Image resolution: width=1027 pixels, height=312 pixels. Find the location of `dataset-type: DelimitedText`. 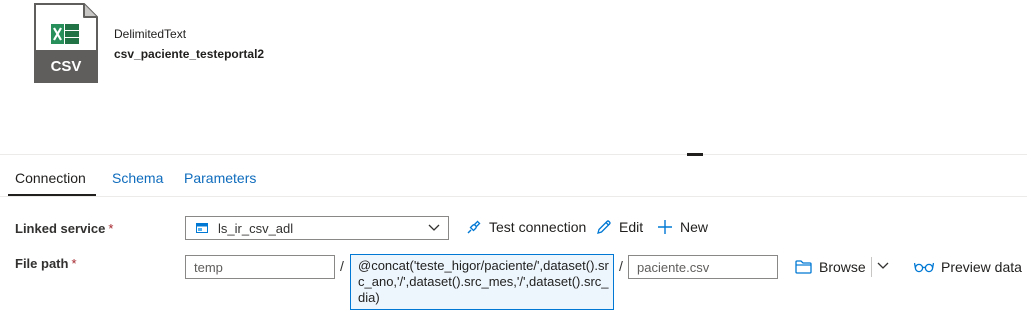

dataset-type: DelimitedText is located at coordinates (150, 34).